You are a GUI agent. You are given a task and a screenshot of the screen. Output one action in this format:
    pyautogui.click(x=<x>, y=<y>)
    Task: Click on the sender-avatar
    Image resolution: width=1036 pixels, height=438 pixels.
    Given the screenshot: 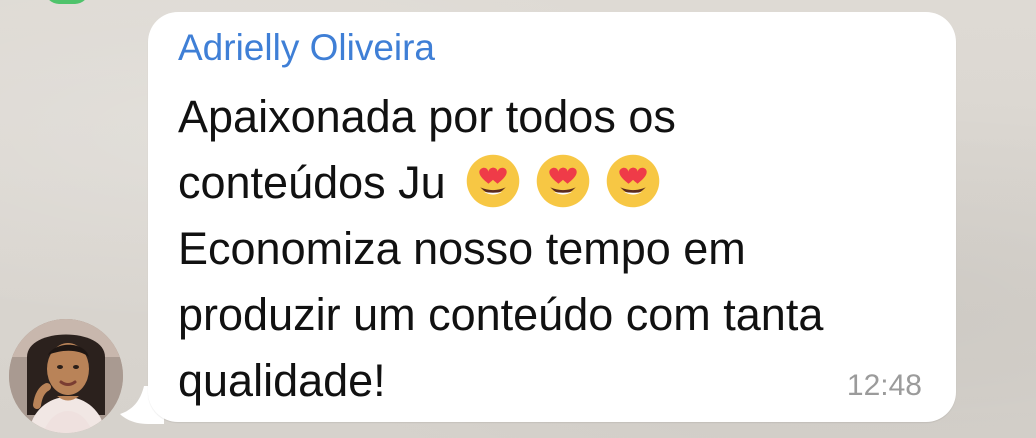 What is the action you would take?
    pyautogui.click(x=66, y=376)
    